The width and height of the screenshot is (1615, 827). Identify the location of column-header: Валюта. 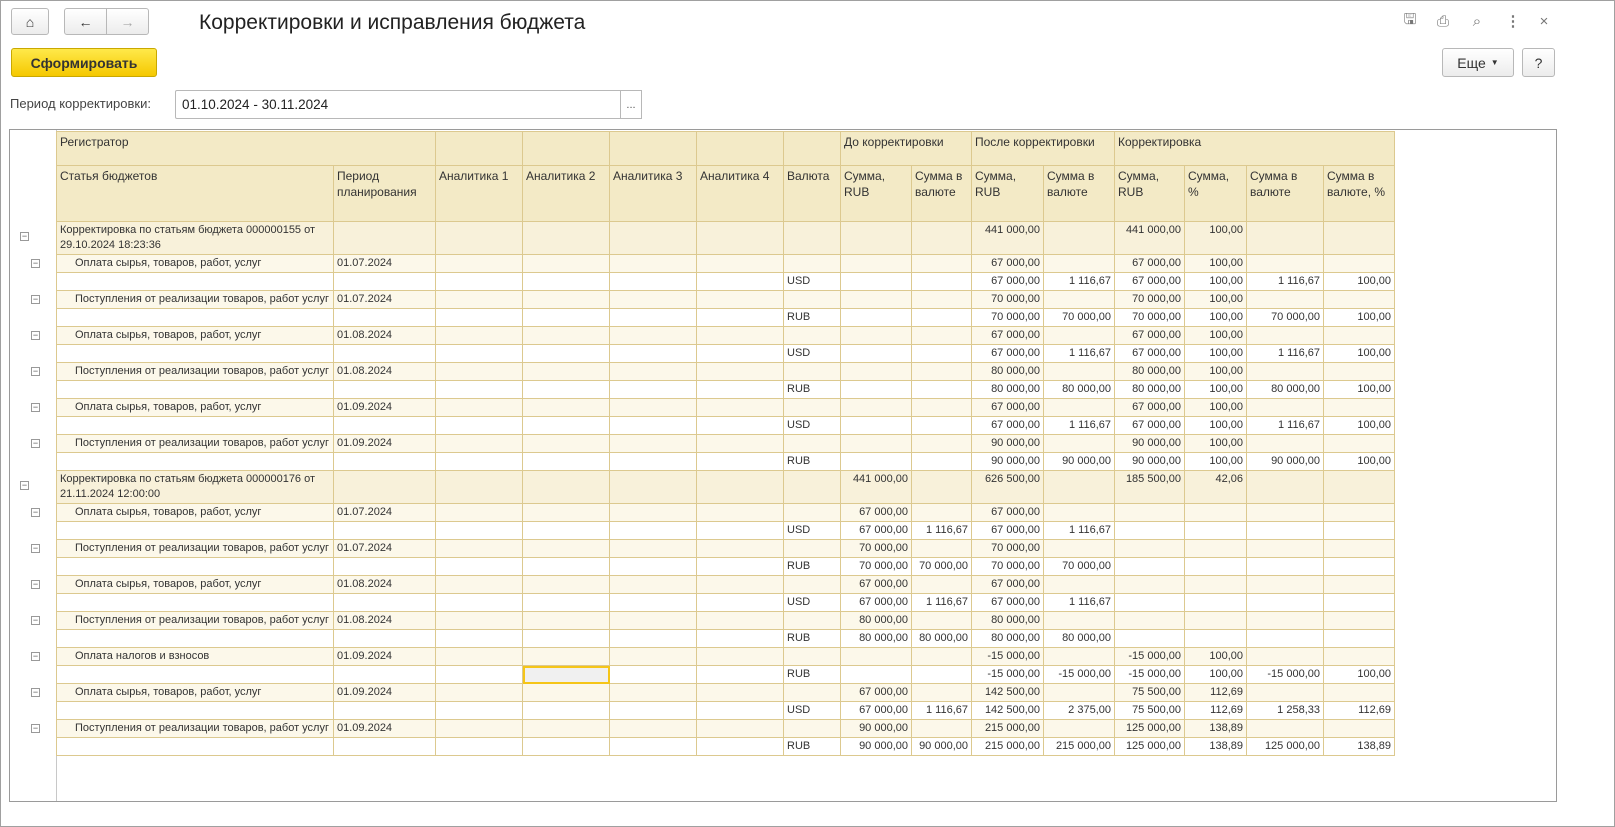
(812, 193).